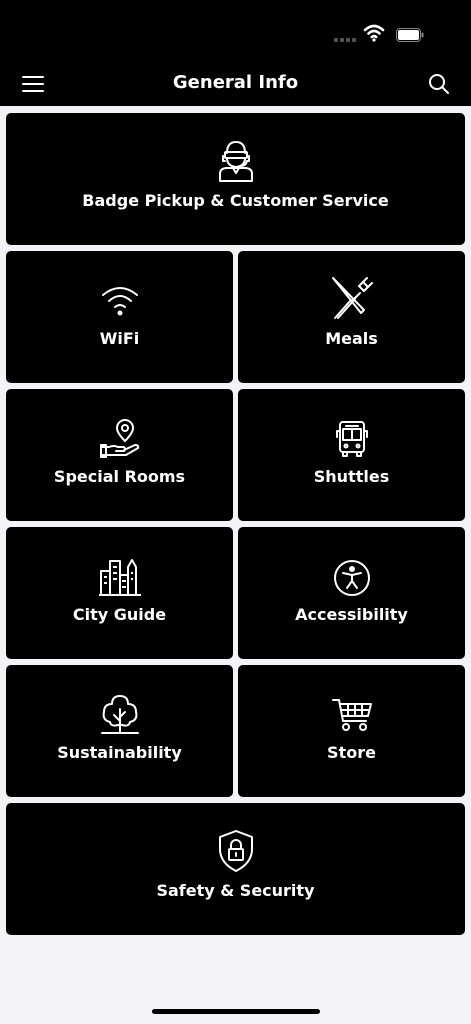 Image resolution: width=471 pixels, height=1024 pixels. Describe the element at coordinates (351, 752) in the screenshot. I see `tile-label: Store` at that location.